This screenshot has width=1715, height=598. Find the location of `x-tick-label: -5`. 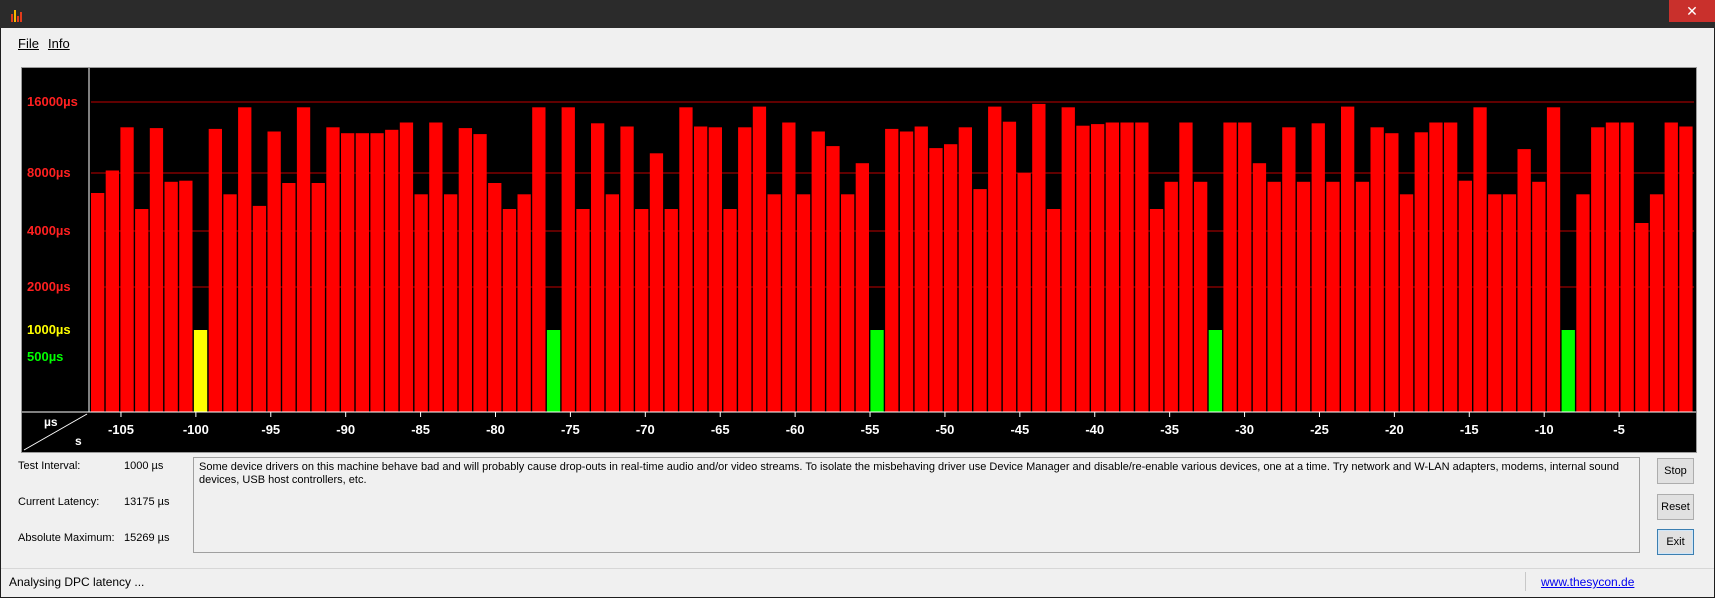

x-tick-label: -5 is located at coordinates (1619, 429).